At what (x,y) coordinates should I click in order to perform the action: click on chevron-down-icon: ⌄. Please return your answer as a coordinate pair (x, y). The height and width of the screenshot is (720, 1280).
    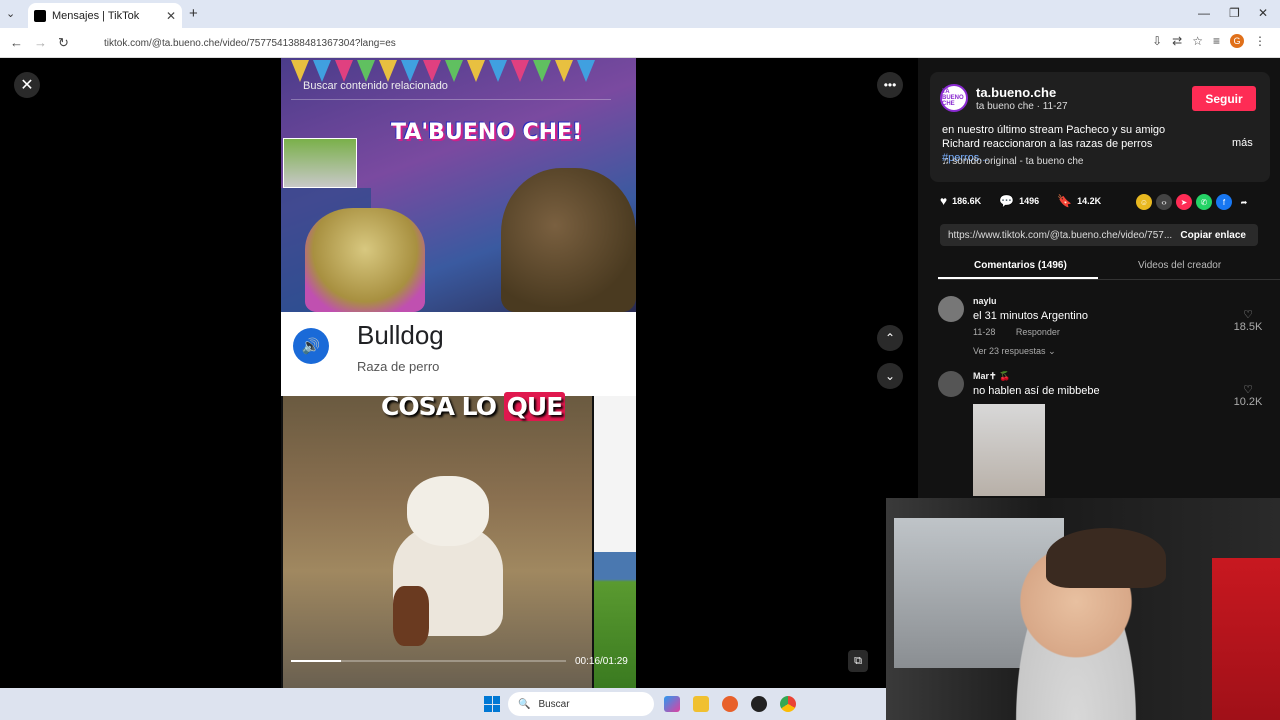
    Looking at the image, I should click on (1052, 351).